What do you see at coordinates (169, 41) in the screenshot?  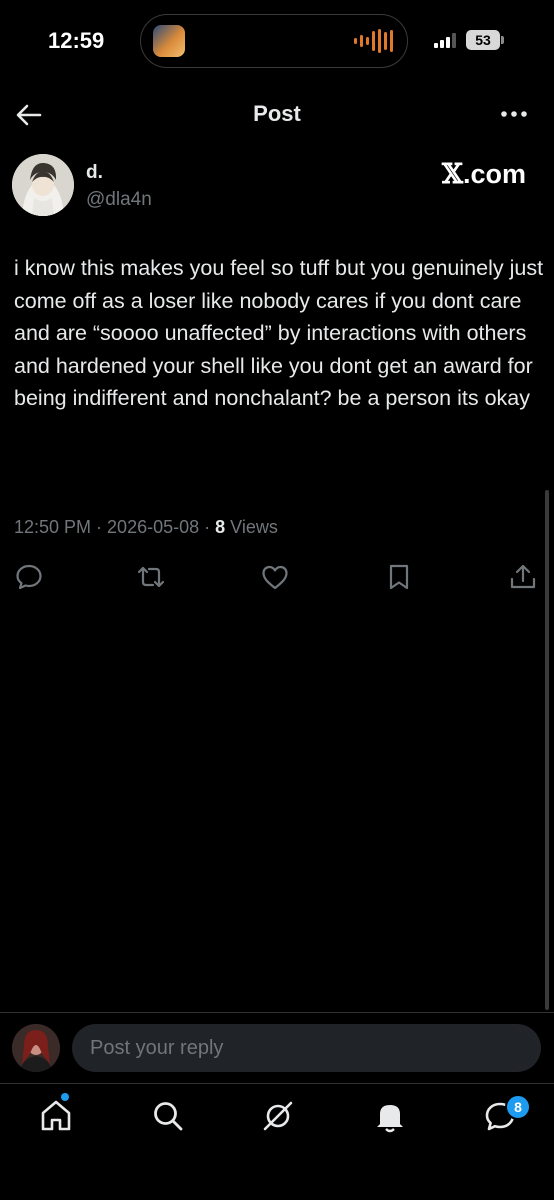 I see `now-playing-artwork` at bounding box center [169, 41].